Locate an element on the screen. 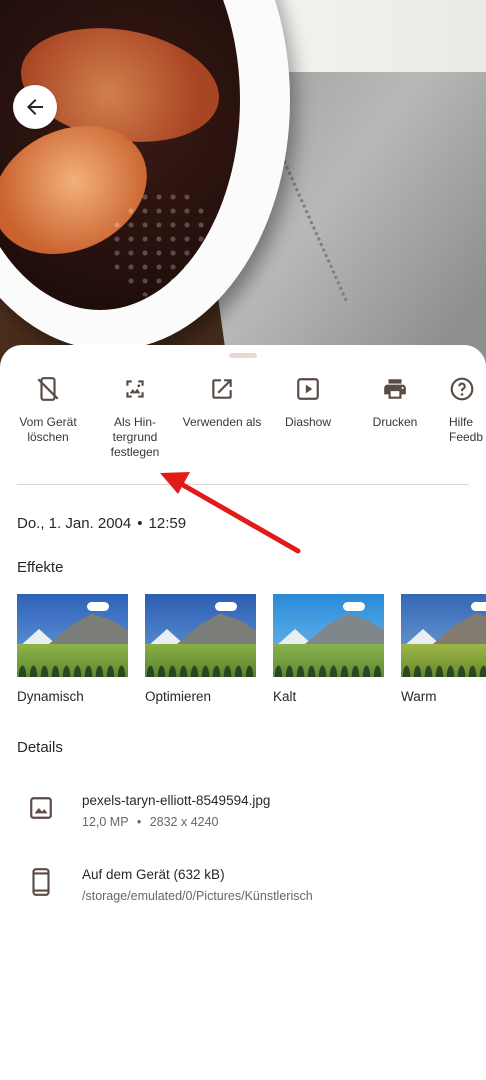 The image size is (486, 1080). effect-name: Kalt is located at coordinates (285, 696).